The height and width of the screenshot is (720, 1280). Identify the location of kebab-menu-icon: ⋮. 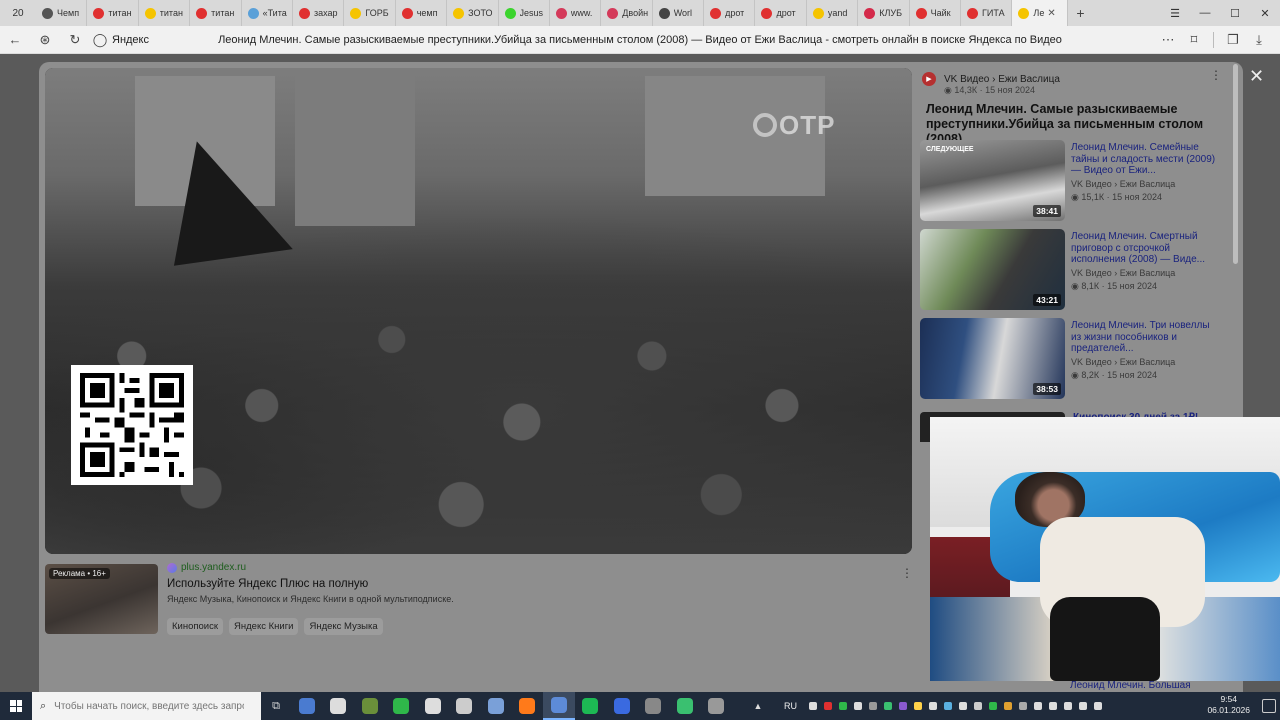
(907, 573).